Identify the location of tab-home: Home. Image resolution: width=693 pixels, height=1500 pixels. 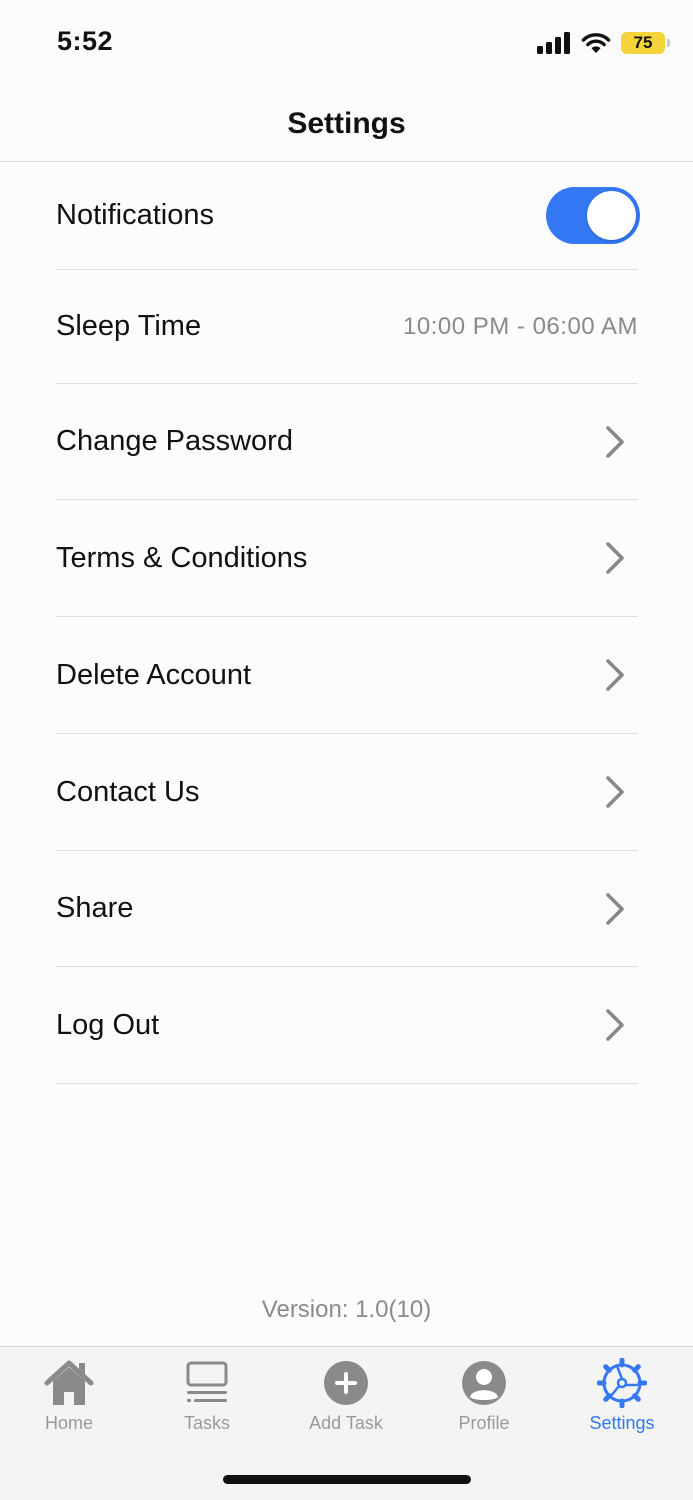
(69, 1395).